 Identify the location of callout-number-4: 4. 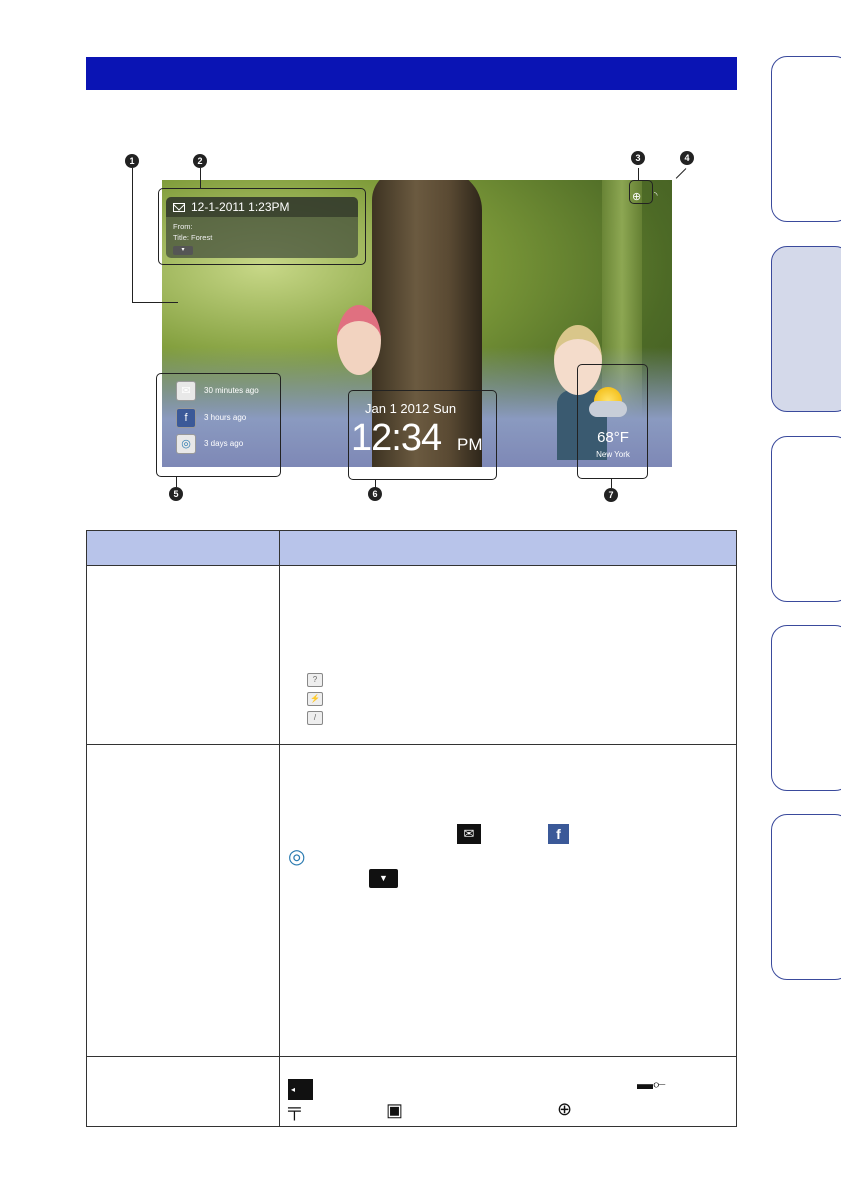
(687, 158).